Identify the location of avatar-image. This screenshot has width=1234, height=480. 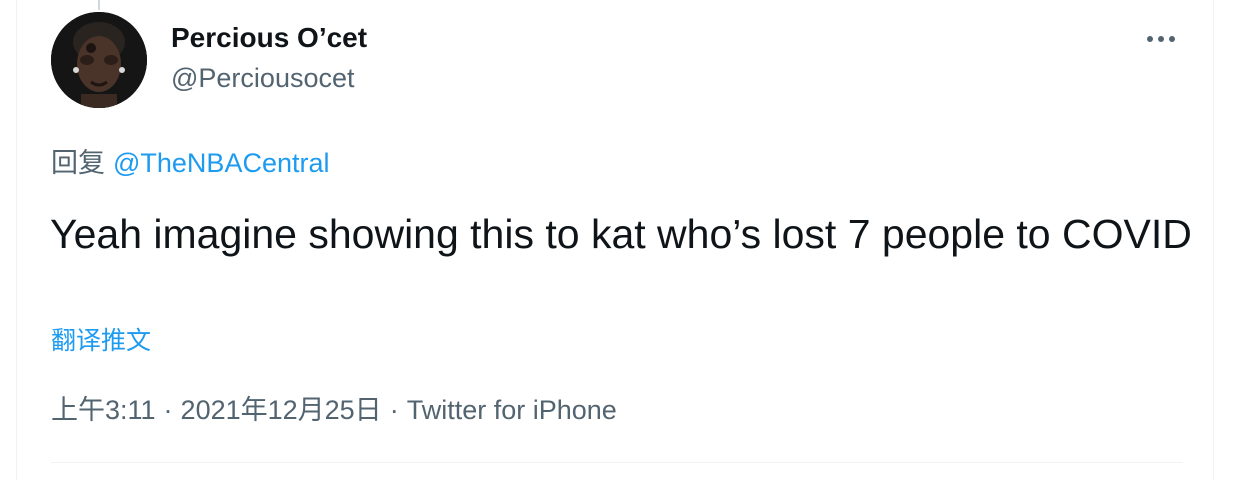
(99, 60).